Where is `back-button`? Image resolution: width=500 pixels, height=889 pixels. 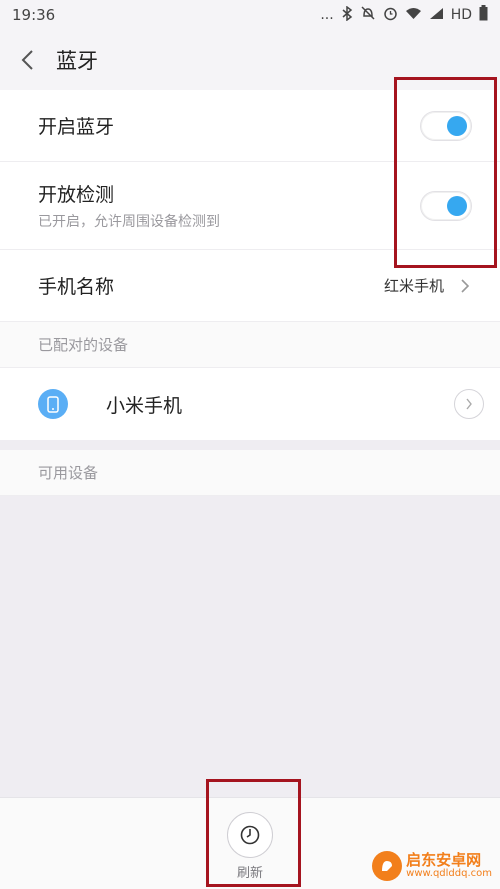
back-button is located at coordinates (28, 60).